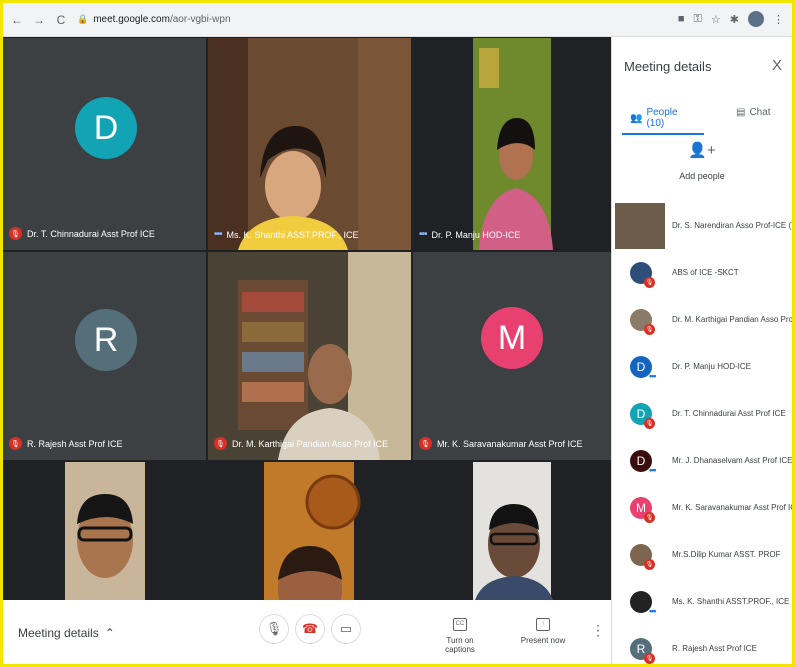  What do you see at coordinates (698, 19) in the screenshot?
I see `key-icon: ⚿` at bounding box center [698, 19].